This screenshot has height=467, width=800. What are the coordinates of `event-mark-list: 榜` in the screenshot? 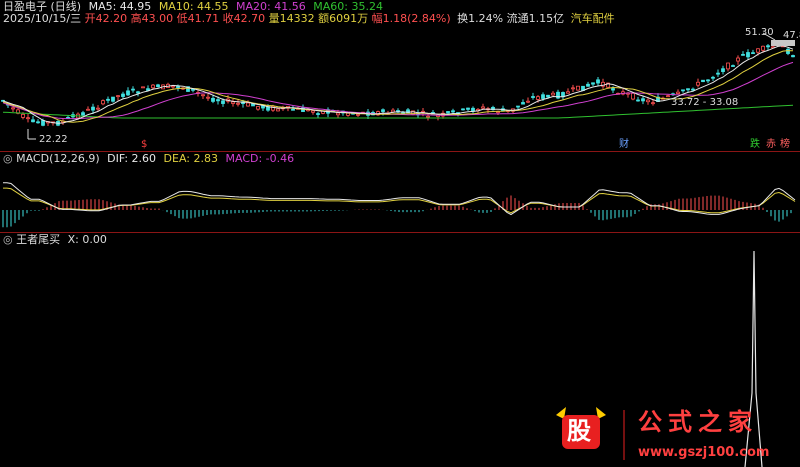 It's located at (785, 145).